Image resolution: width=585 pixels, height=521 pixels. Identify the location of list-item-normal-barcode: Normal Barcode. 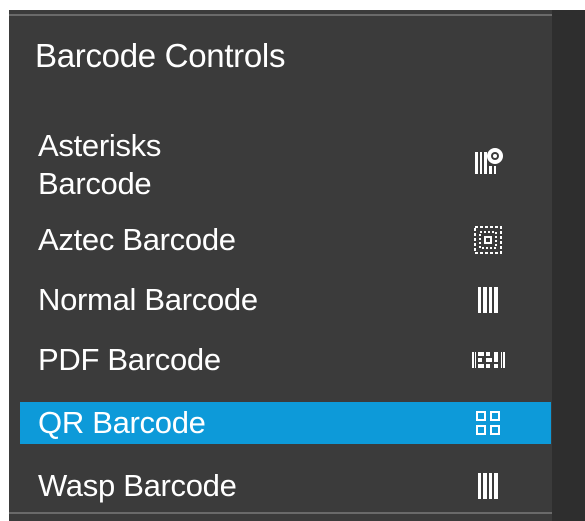
(285, 300).